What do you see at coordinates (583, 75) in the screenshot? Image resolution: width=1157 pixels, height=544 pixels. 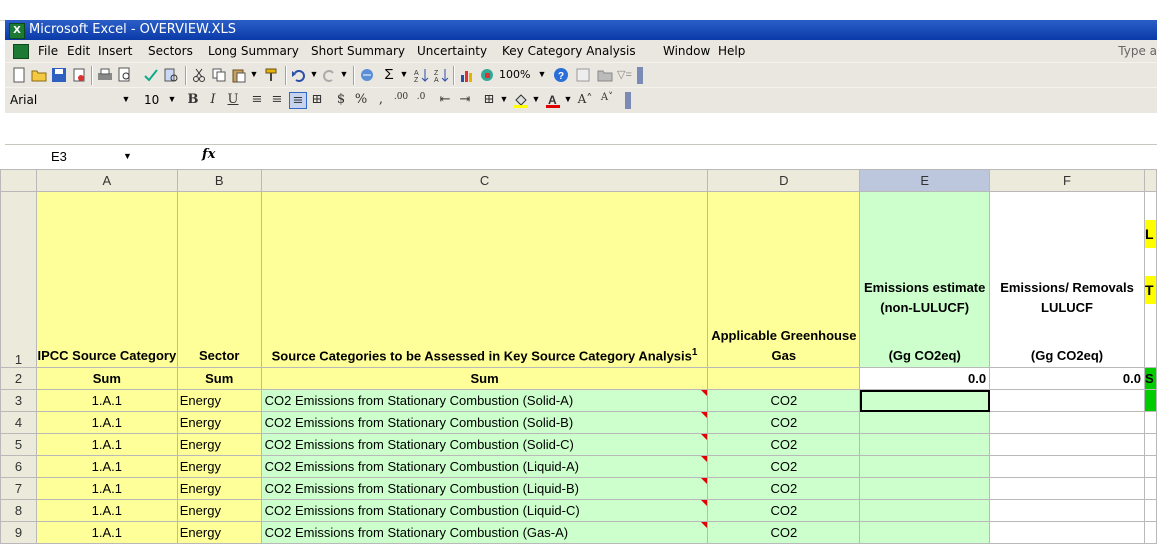 I see `table-icon` at bounding box center [583, 75].